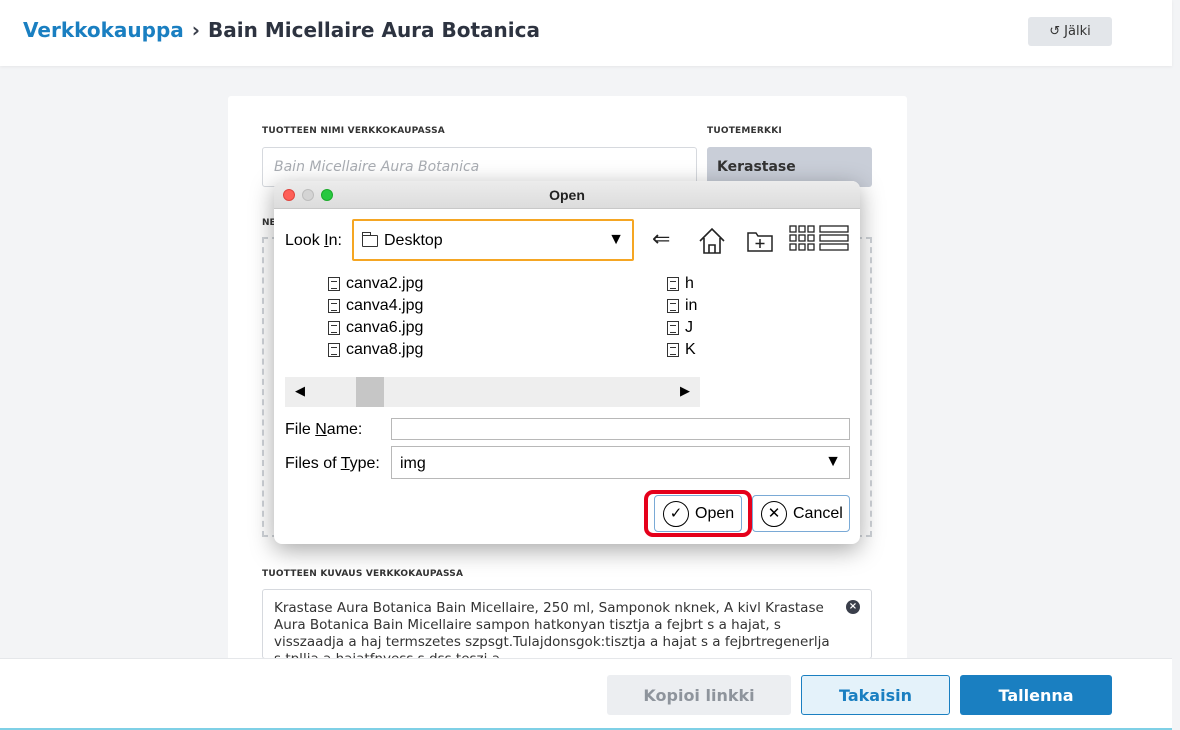 Image resolution: width=1180 pixels, height=730 pixels. Describe the element at coordinates (760, 241) in the screenshot. I see `new-folder-icon` at that location.